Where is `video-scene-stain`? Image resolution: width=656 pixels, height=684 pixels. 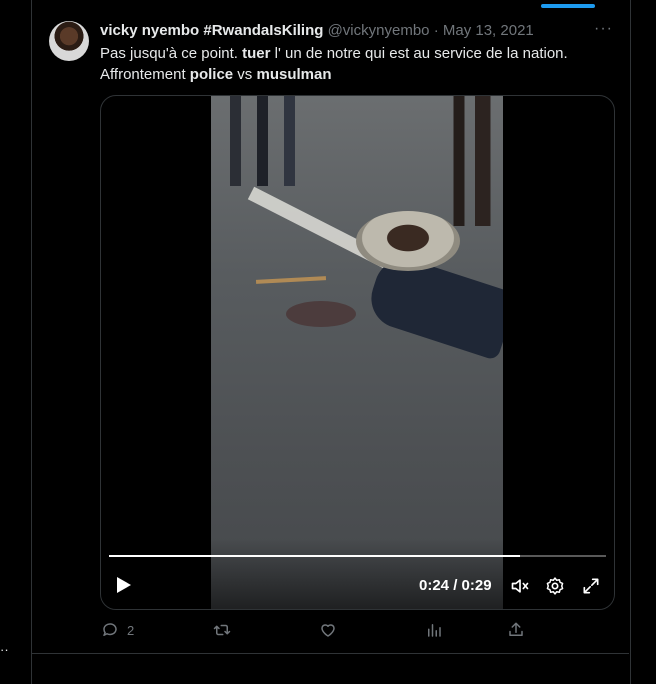
video-scene-stain is located at coordinates (321, 314).